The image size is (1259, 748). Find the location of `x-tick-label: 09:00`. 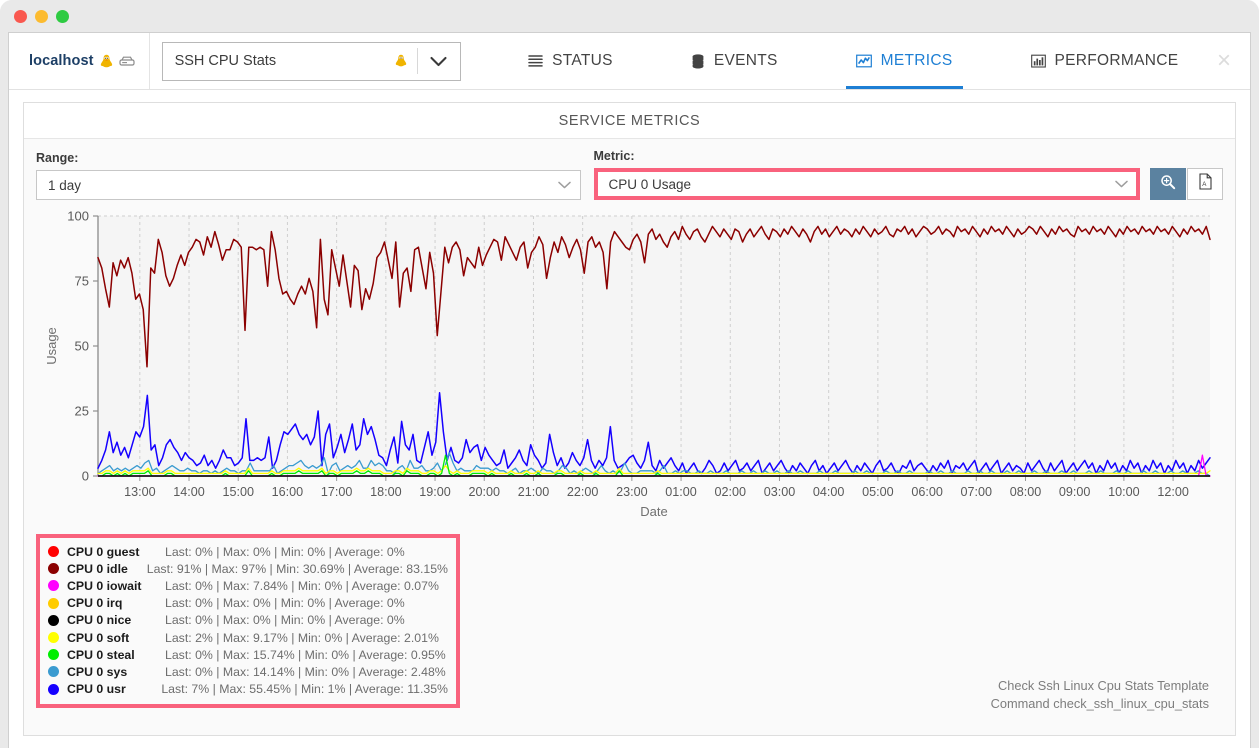

x-tick-label: 09:00 is located at coordinates (1075, 492).